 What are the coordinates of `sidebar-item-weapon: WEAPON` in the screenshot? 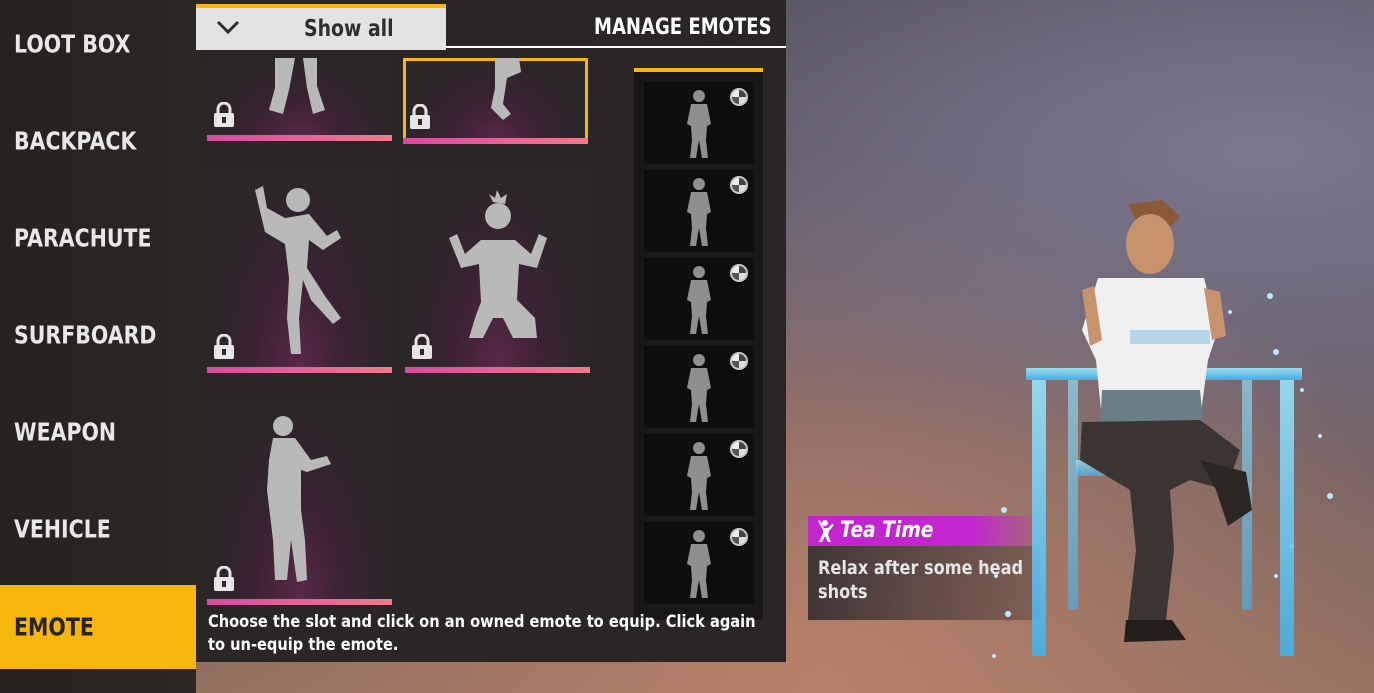 It's located at (98, 432).